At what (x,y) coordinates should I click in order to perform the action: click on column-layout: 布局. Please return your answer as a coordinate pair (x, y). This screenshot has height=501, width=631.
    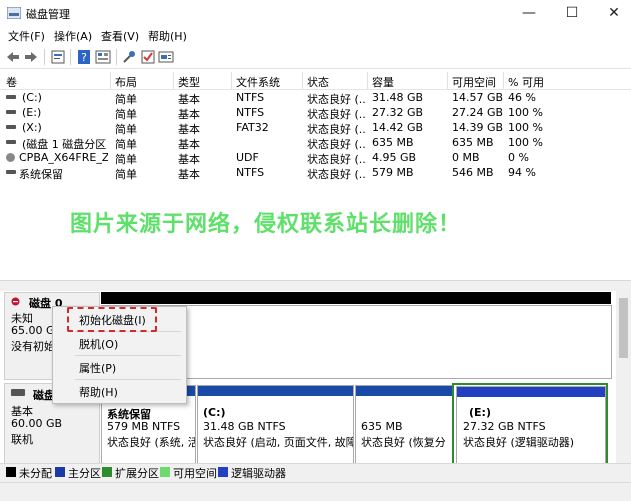
    Looking at the image, I should click on (126, 82).